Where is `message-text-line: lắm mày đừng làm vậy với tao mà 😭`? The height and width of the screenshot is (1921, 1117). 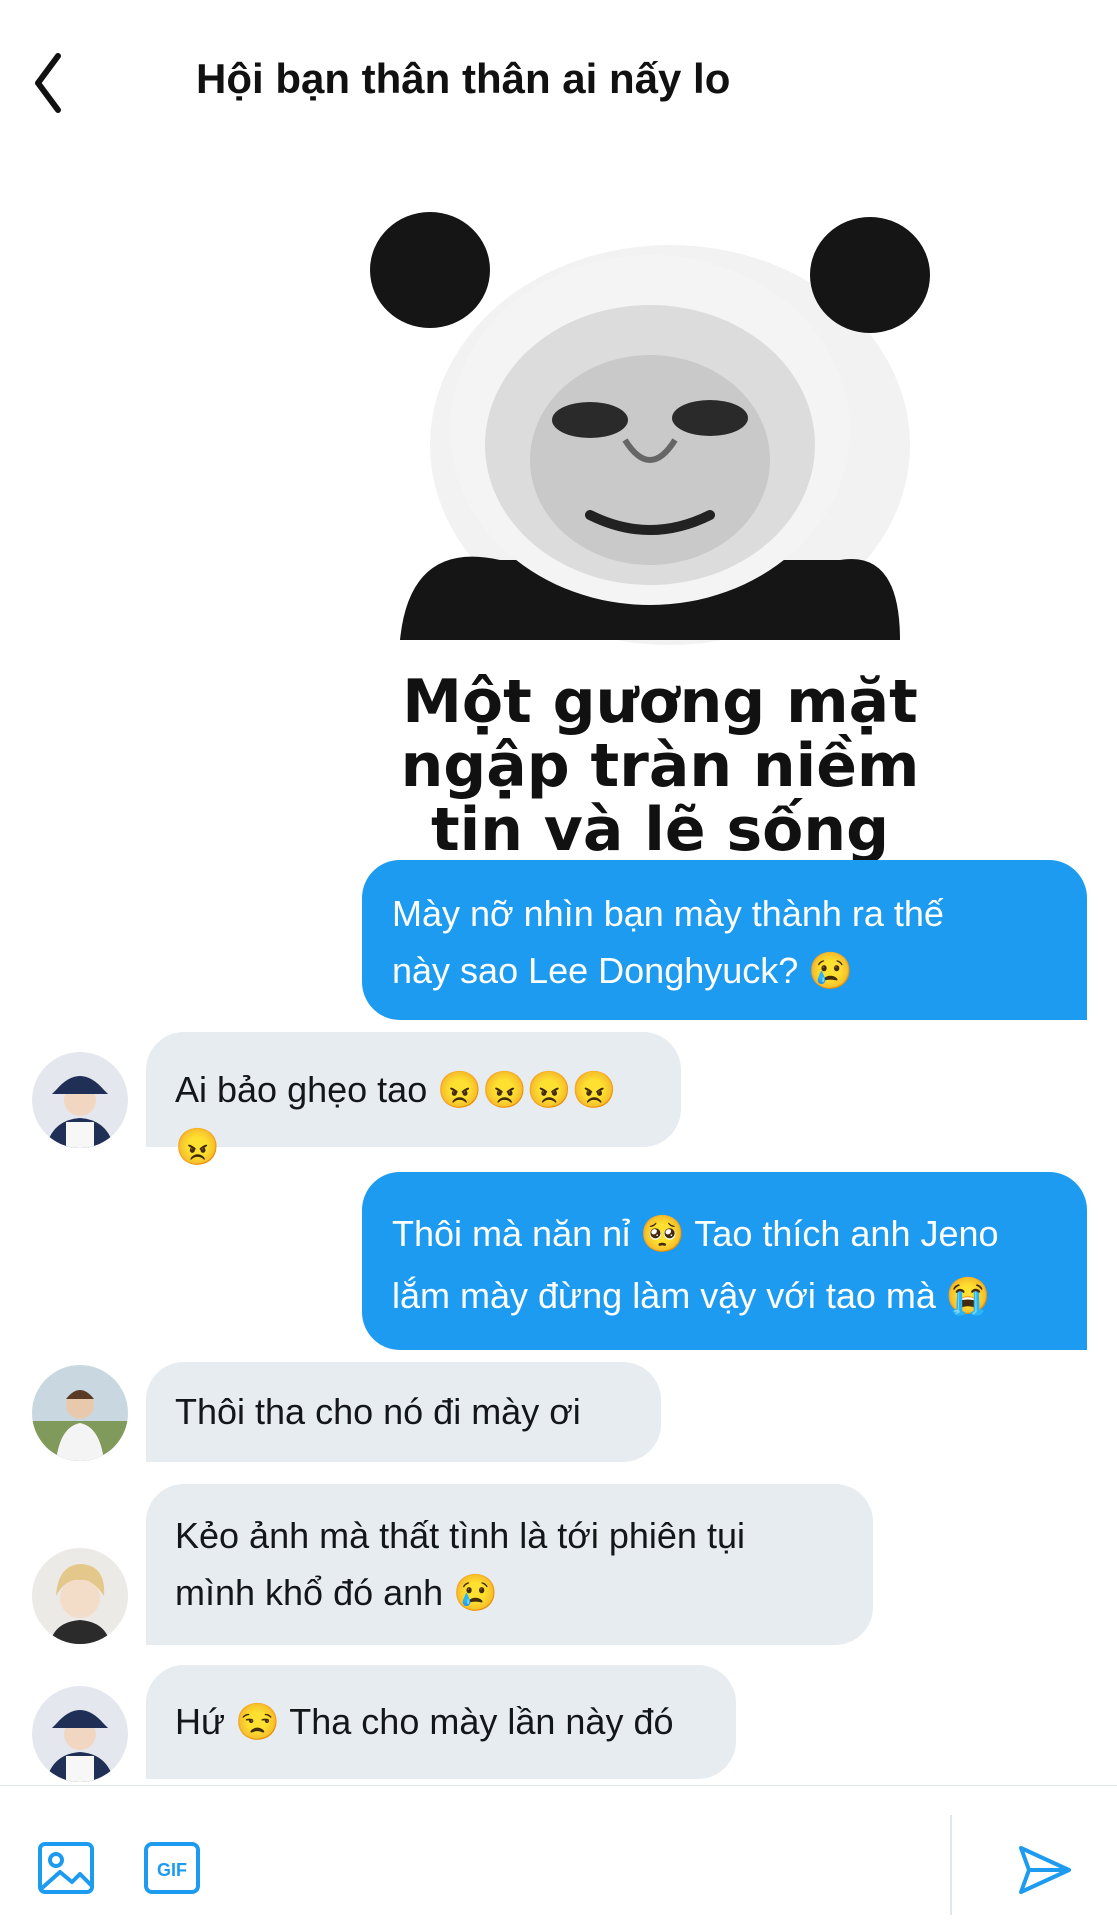 message-text-line: lắm mày đừng làm vậy với tao mà 😭 is located at coordinates (691, 1295).